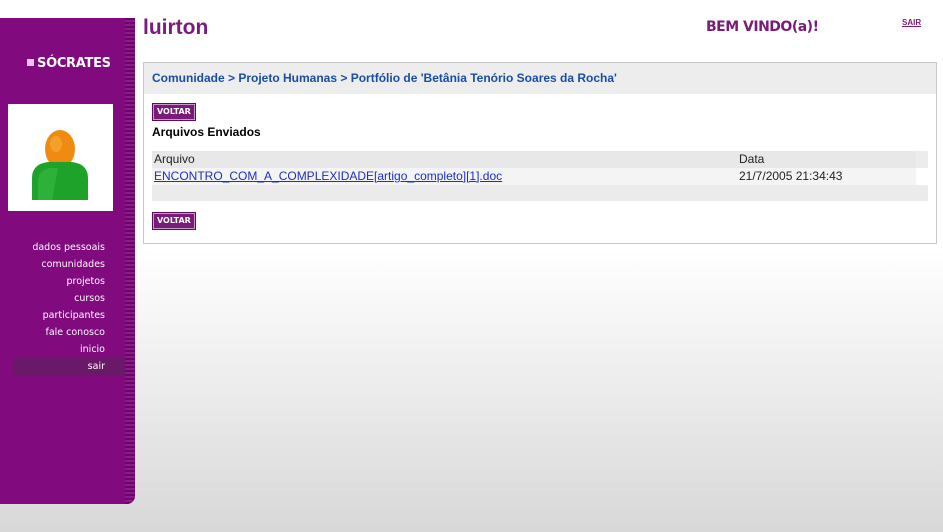  What do you see at coordinates (206, 132) in the screenshot?
I see `section-title: Arquivos Enviados` at bounding box center [206, 132].